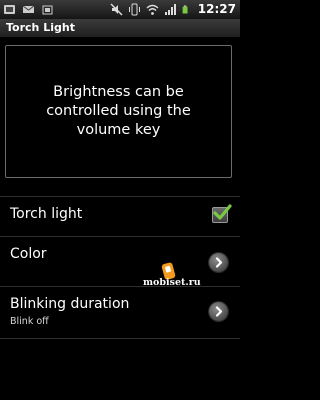 The width and height of the screenshot is (320, 400). I want to click on status-bar: 12:27, so click(120, 9).